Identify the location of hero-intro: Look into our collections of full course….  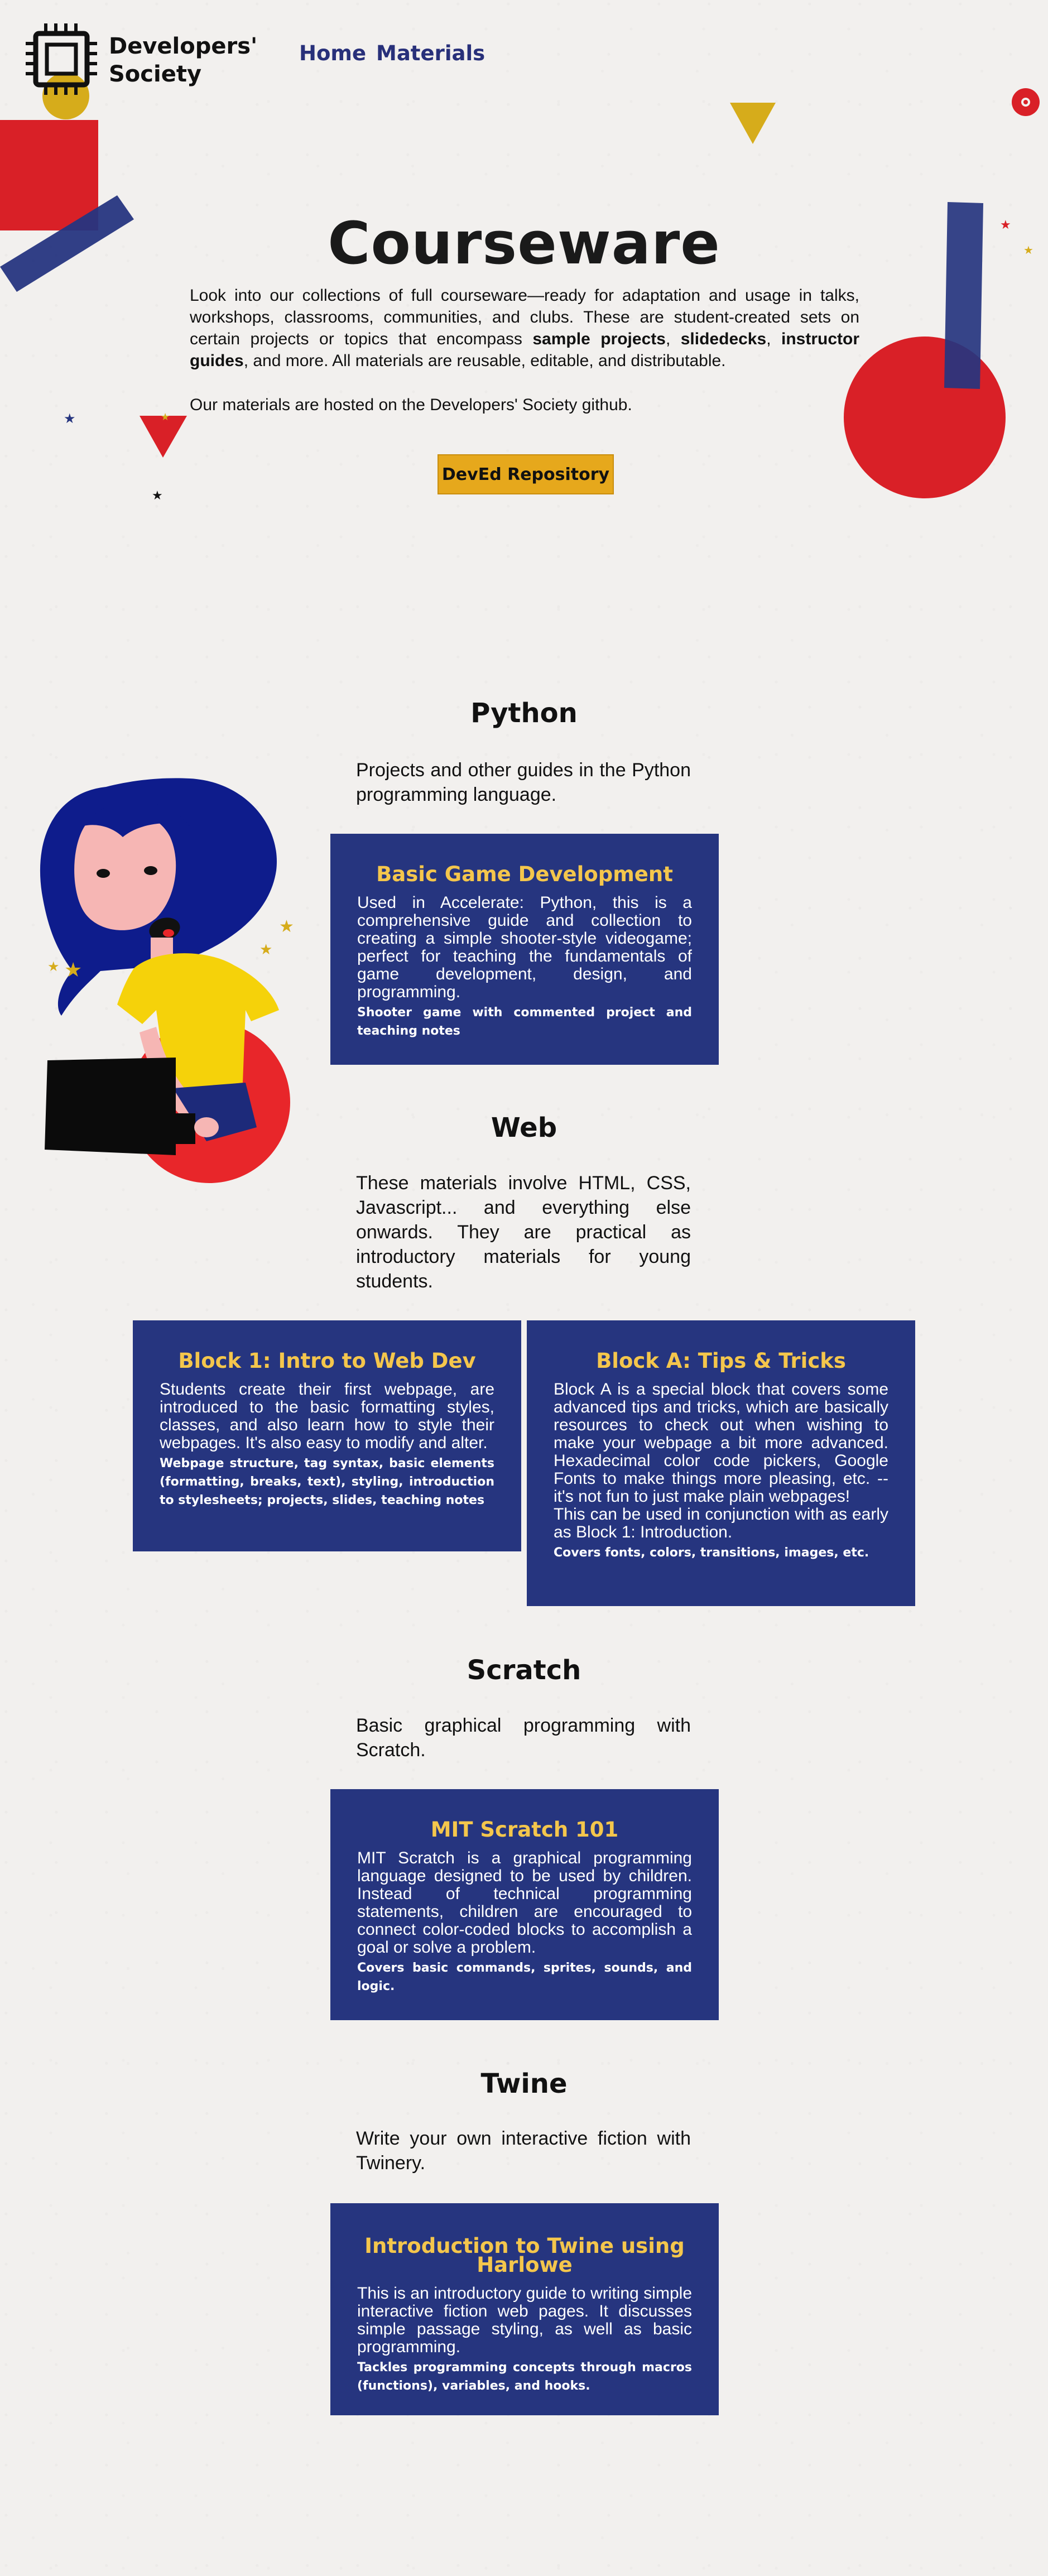
(524, 328).